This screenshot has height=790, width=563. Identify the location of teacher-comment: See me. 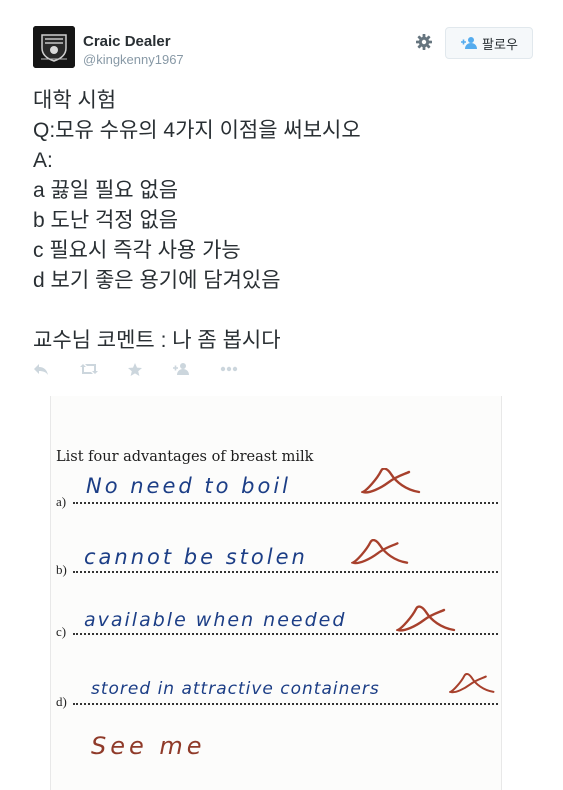
(148, 746).